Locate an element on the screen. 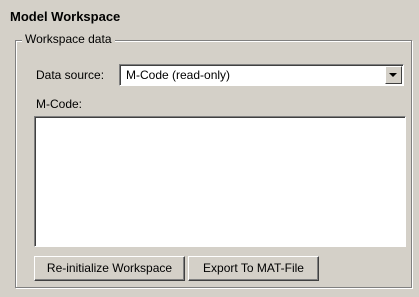  chevron-down-icon is located at coordinates (393, 75).